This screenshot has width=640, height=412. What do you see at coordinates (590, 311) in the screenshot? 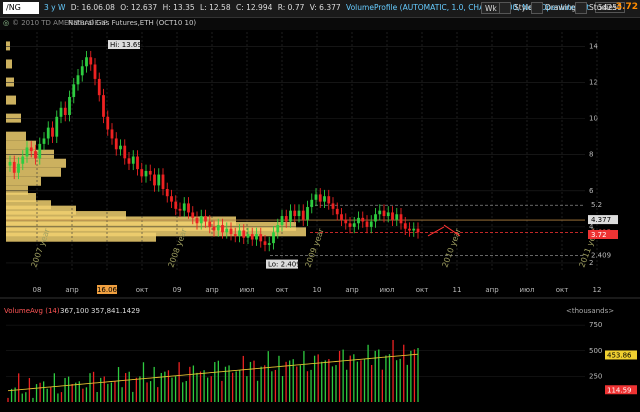
I see `volume-units: <thousands>` at bounding box center [590, 311].